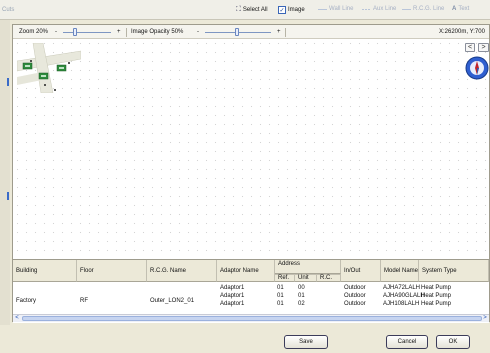  Describe the element at coordinates (112, 271) in the screenshot. I see `column-header-floor: Floor` at that location.